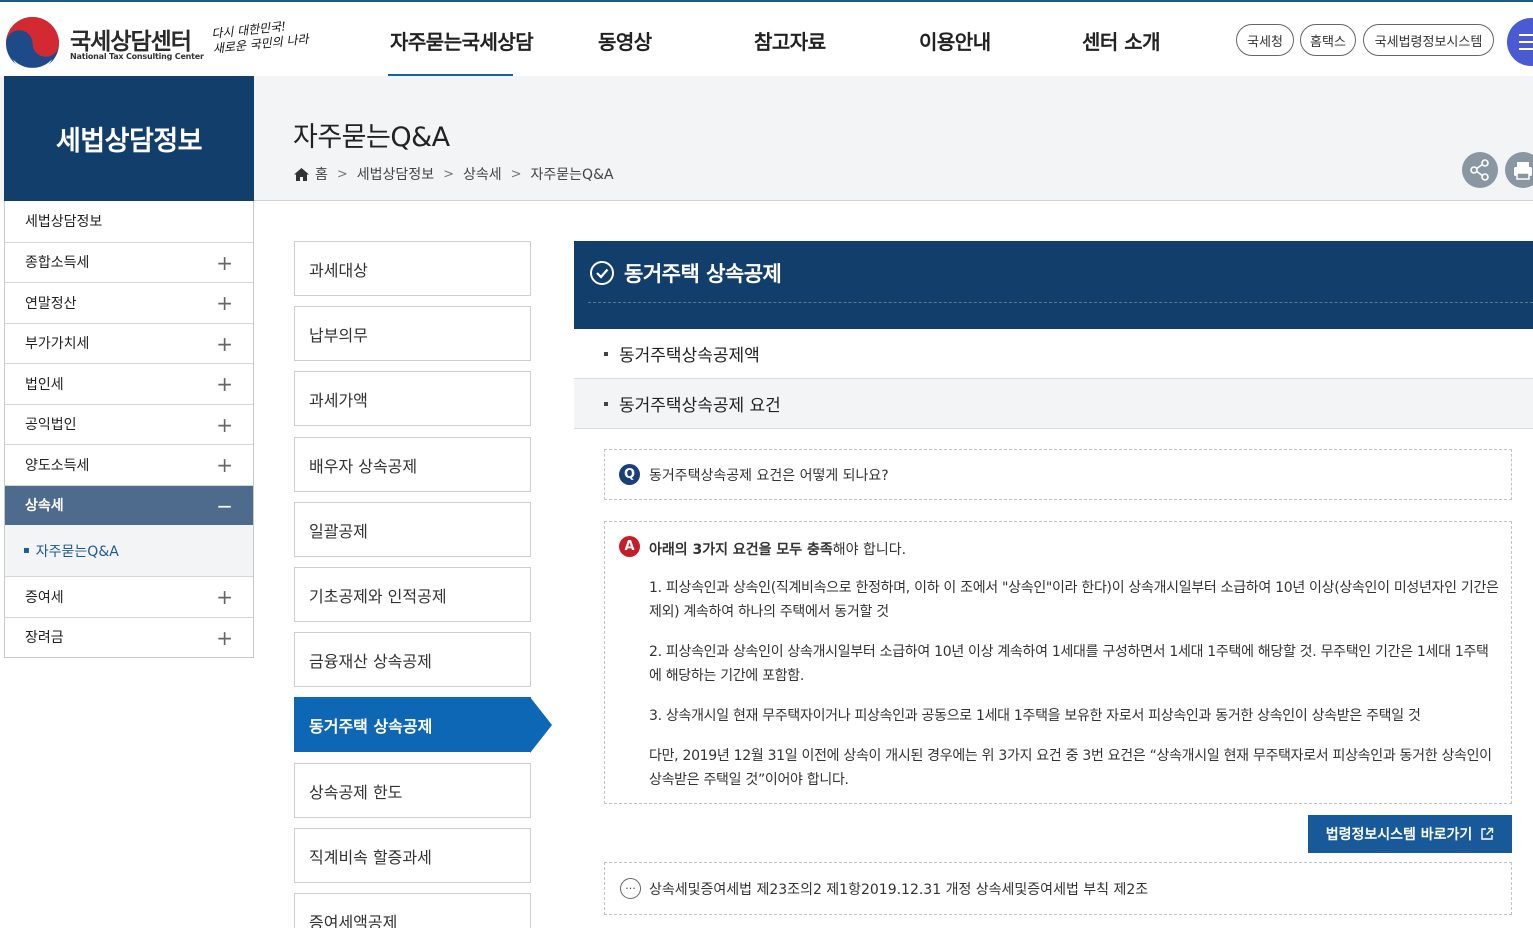 Image resolution: width=1533 pixels, height=928 pixels. I want to click on divider, so click(893, 200).